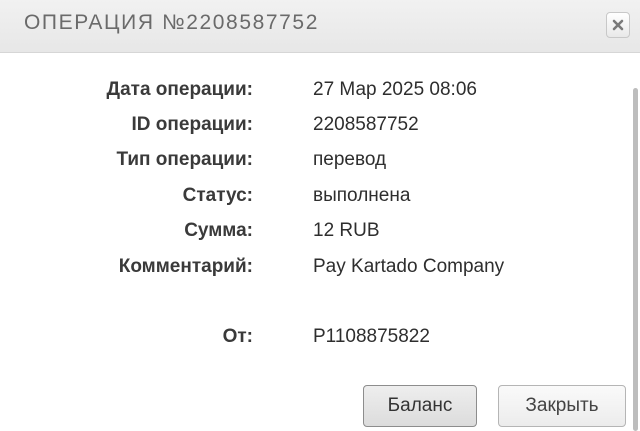 The width and height of the screenshot is (640, 431). What do you see at coordinates (395, 89) in the screenshot?
I see `date-value: 27 Мар 2025 08:06` at bounding box center [395, 89].